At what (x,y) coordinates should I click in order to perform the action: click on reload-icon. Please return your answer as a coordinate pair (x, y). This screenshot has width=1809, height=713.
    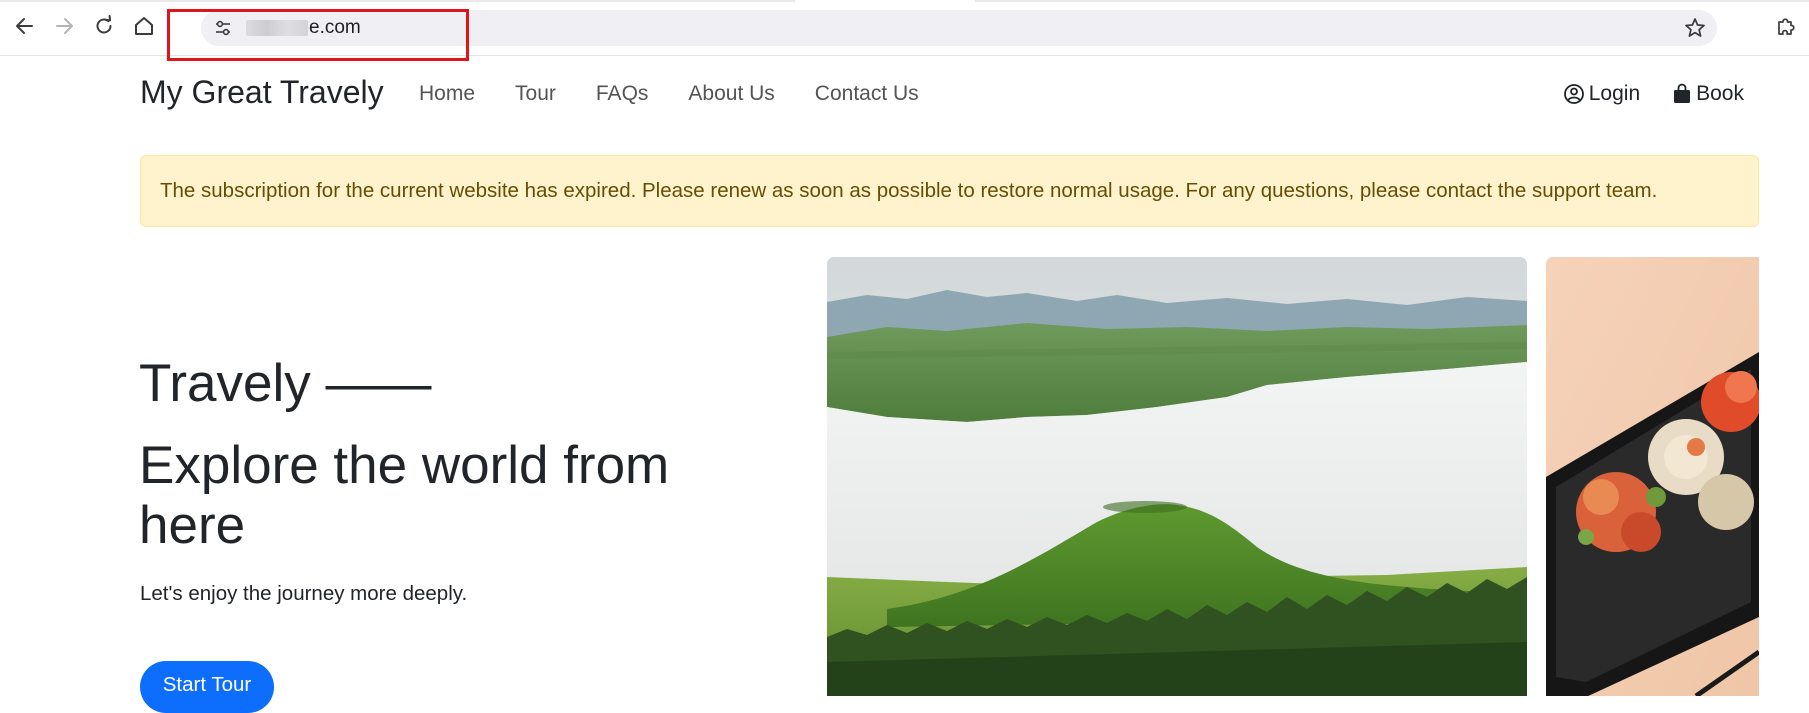
    Looking at the image, I should click on (104, 24).